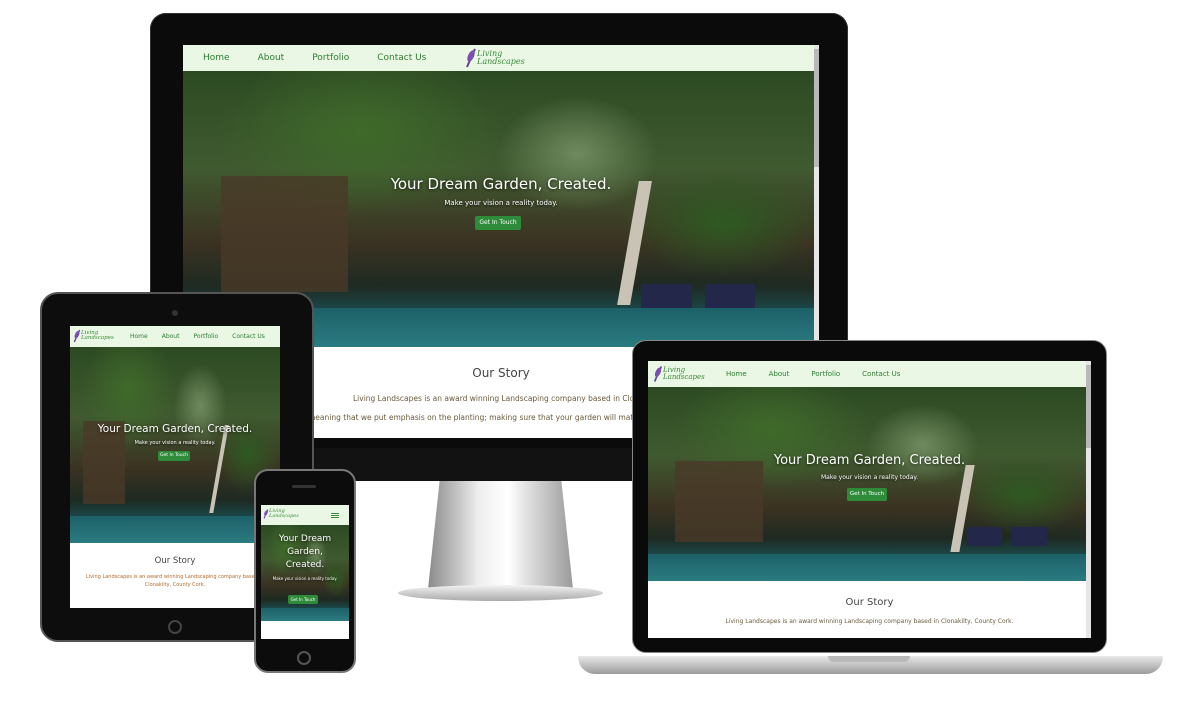 The image size is (1193, 705). Describe the element at coordinates (305, 630) in the screenshot. I see `our-story-section` at that location.